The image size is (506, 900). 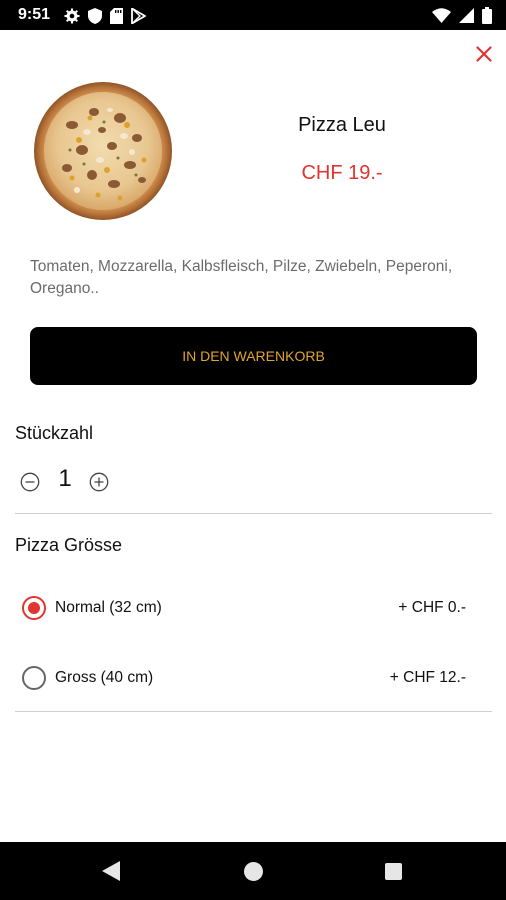 What do you see at coordinates (432, 607) in the screenshot?
I see `size-option-price: + CHF 0.-` at bounding box center [432, 607].